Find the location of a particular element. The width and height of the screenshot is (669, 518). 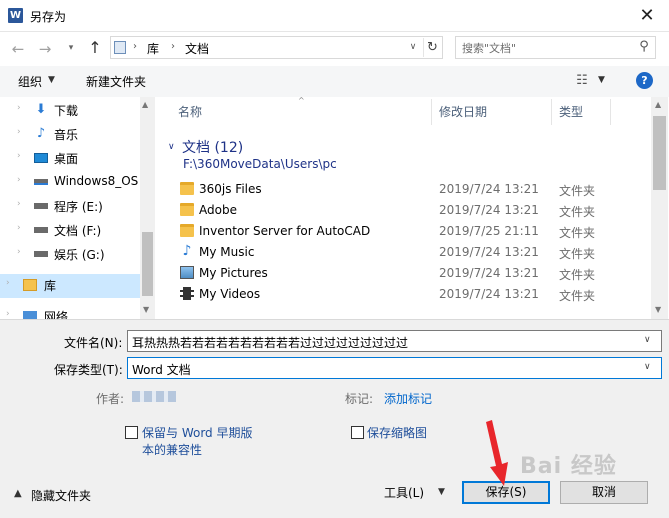

recent-locations-chevron-icon: ▾ is located at coordinates (71, 48).